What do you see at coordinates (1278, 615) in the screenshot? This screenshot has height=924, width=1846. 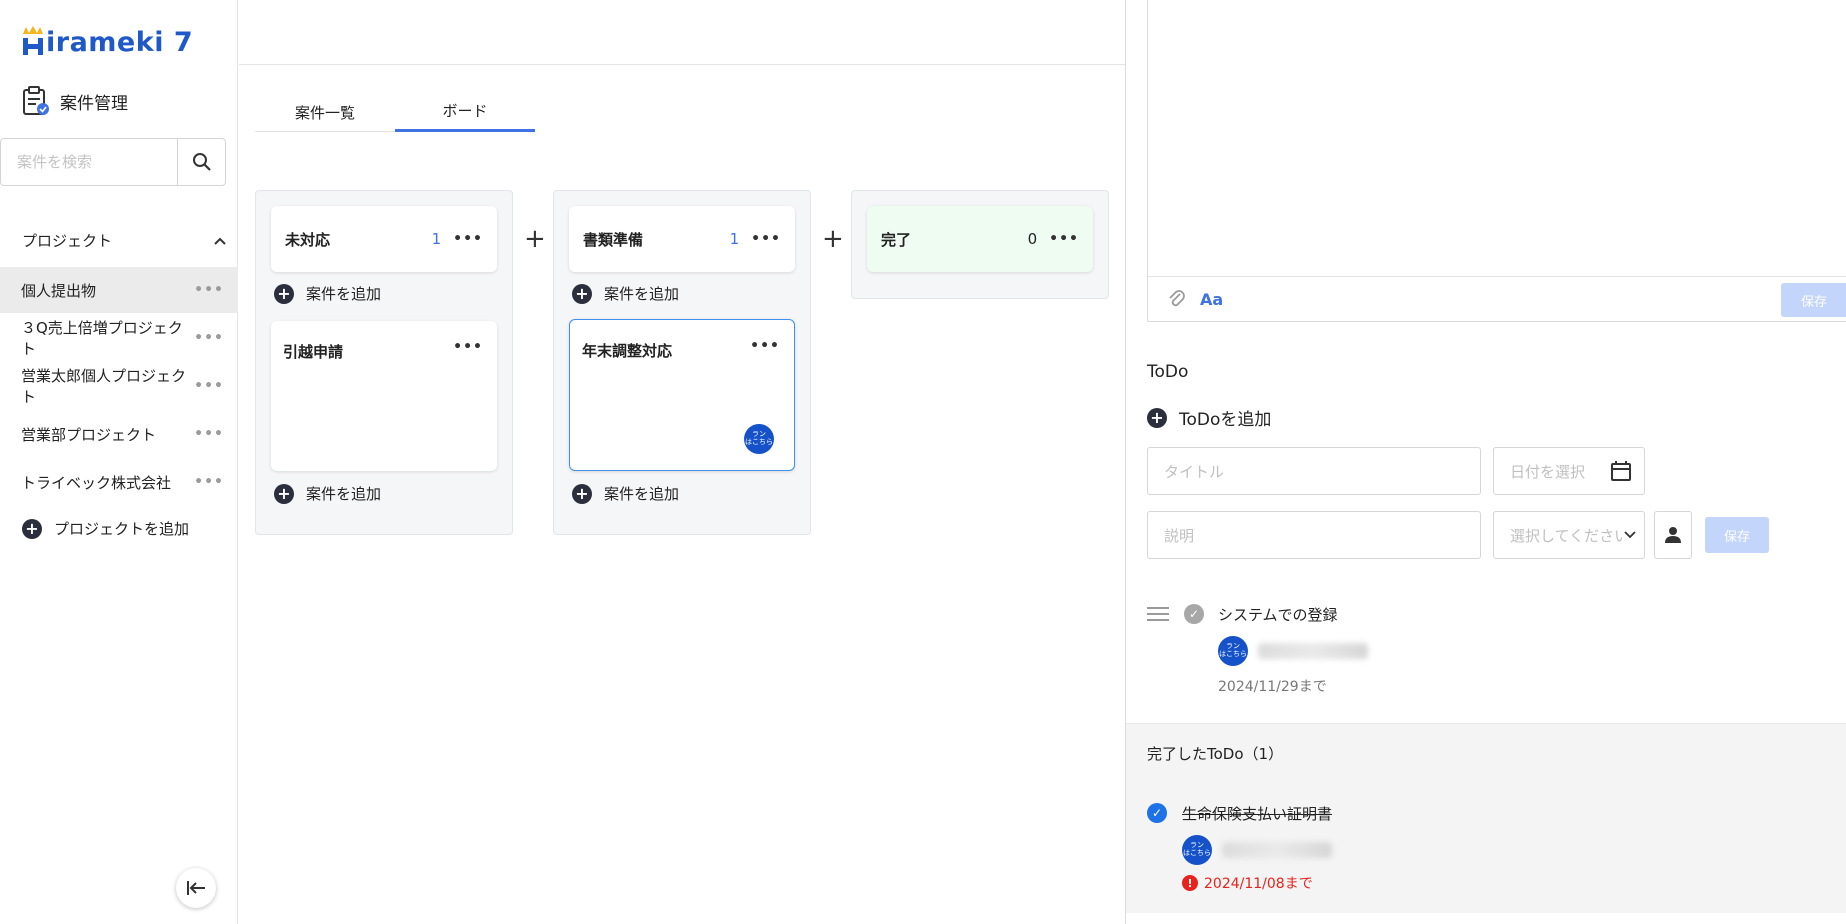 I see `todo-item-title: システムでの登録` at bounding box center [1278, 615].